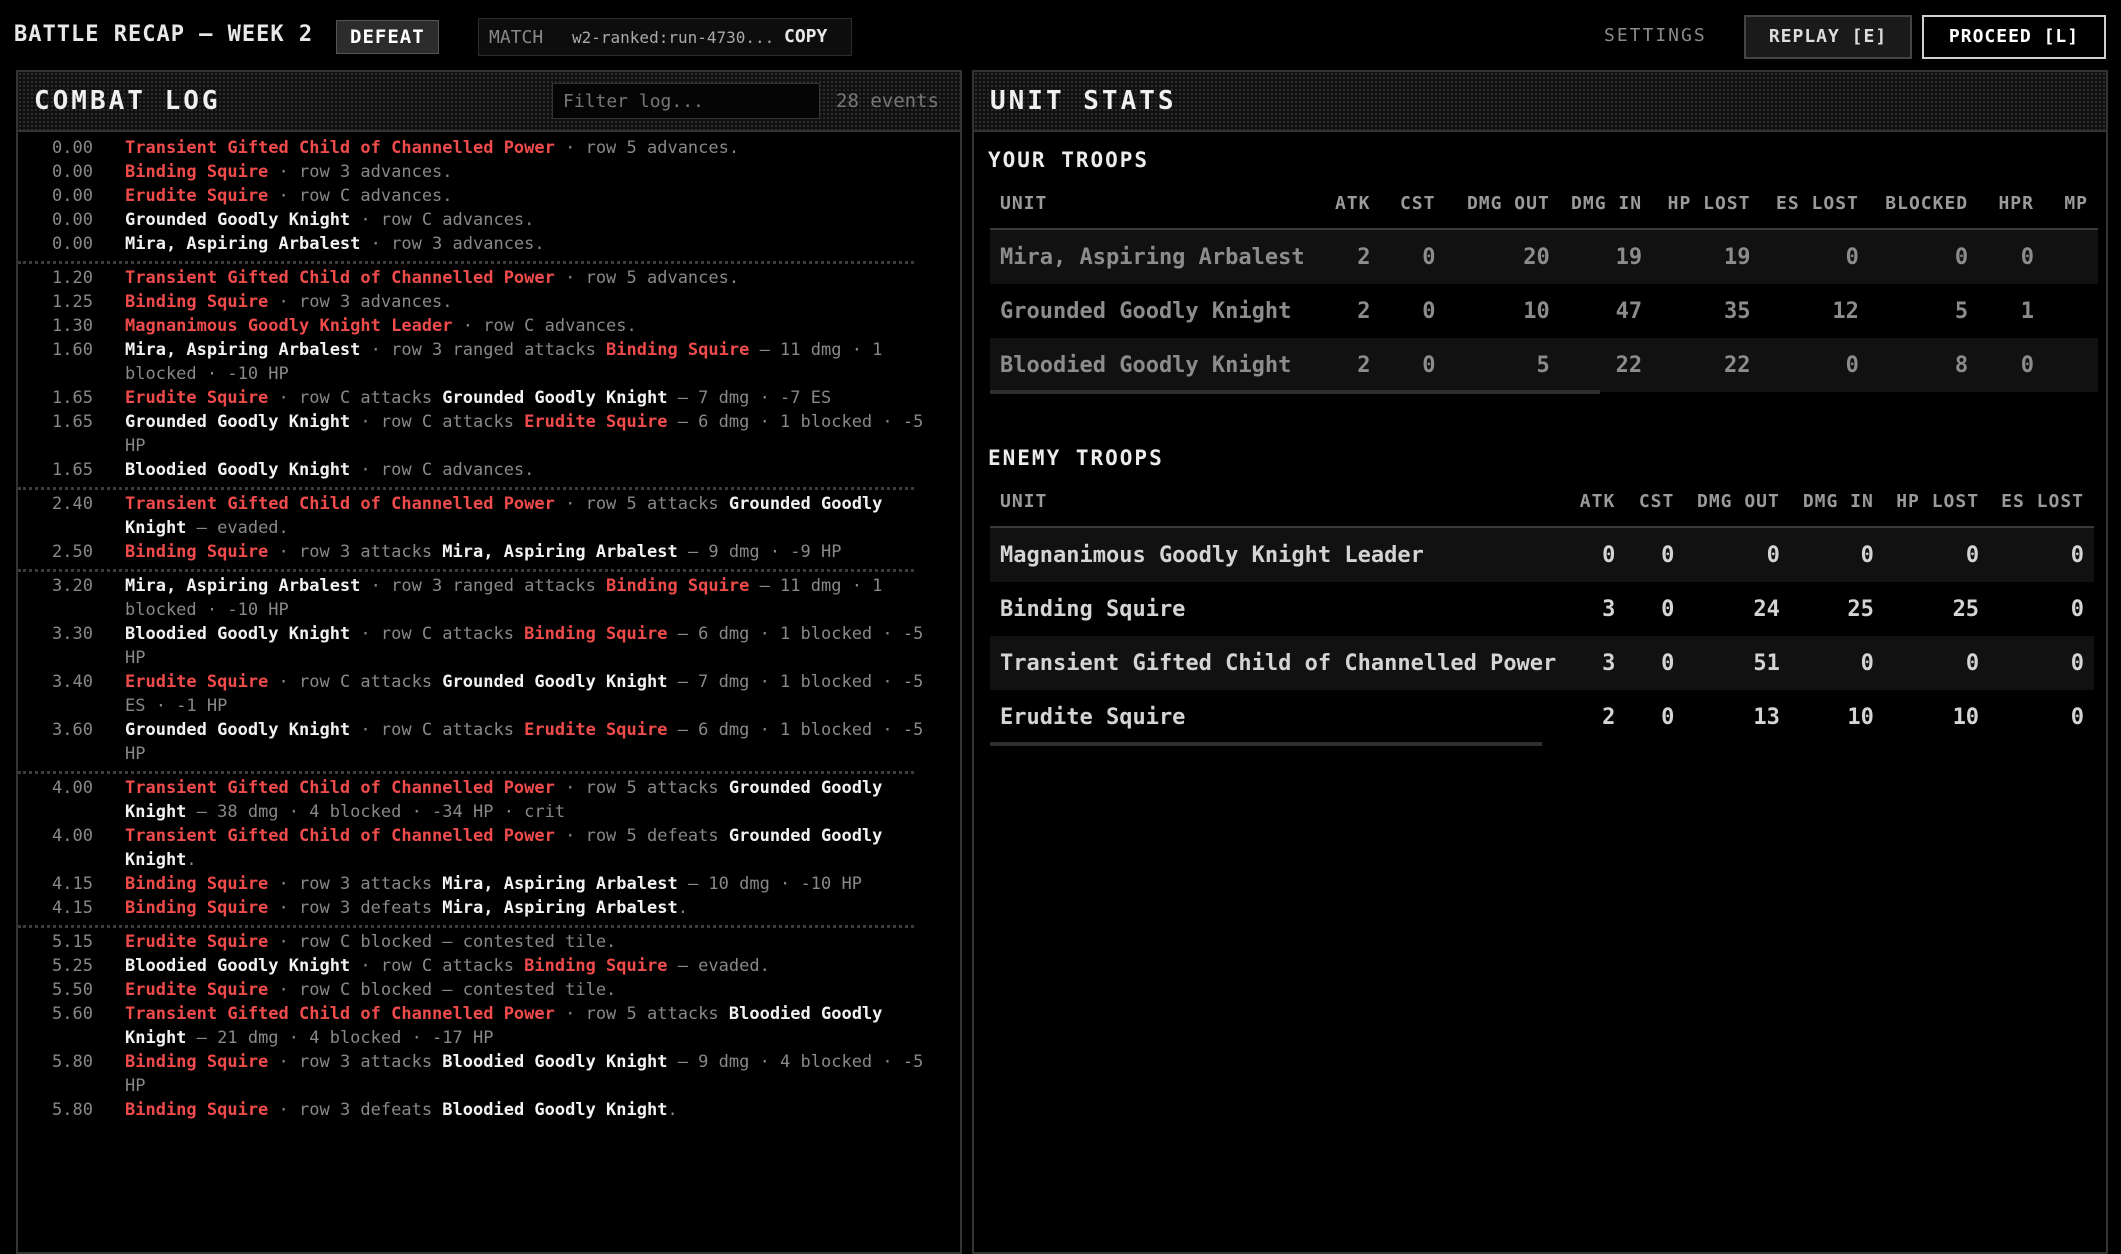 This screenshot has height=1254, width=2121. Describe the element at coordinates (72, 1110) in the screenshot. I see `log-timestamp: 5.80` at that location.